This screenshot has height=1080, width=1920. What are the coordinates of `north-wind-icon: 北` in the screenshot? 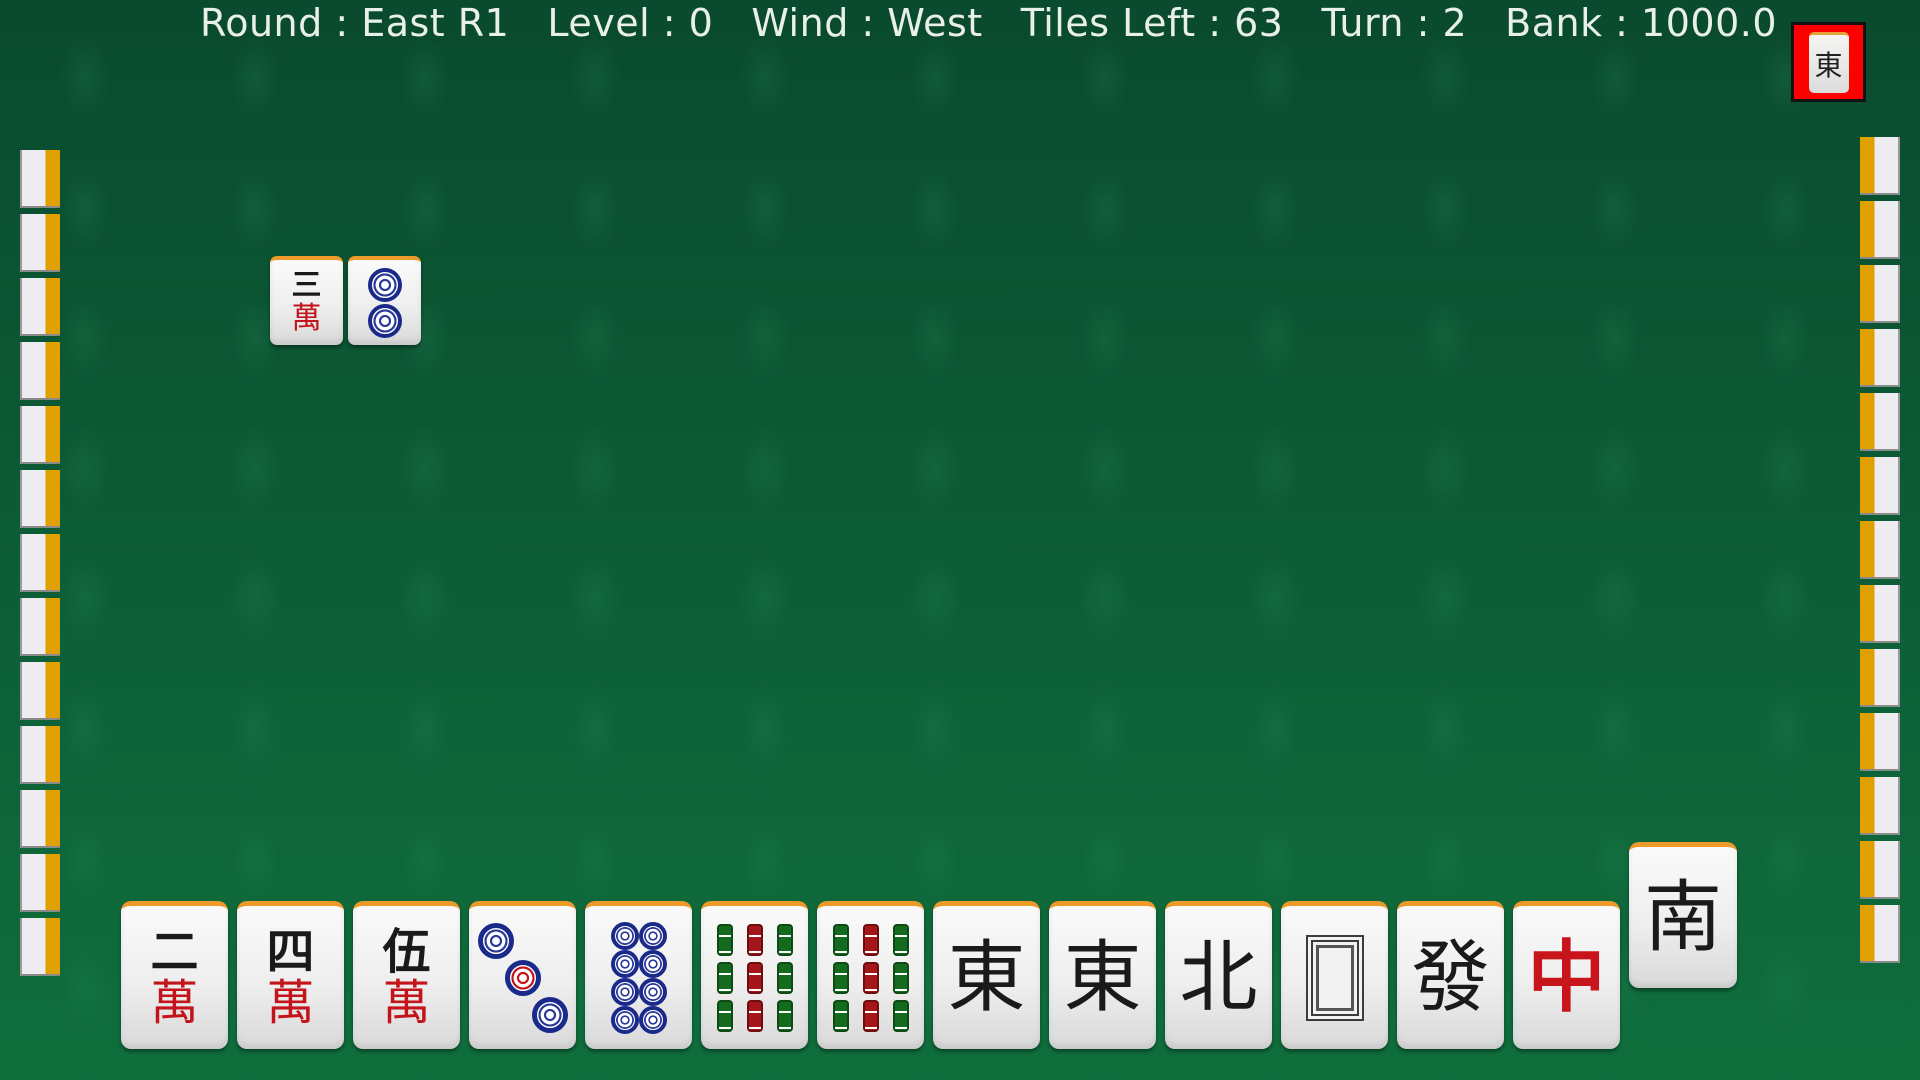 It's located at (1218, 977).